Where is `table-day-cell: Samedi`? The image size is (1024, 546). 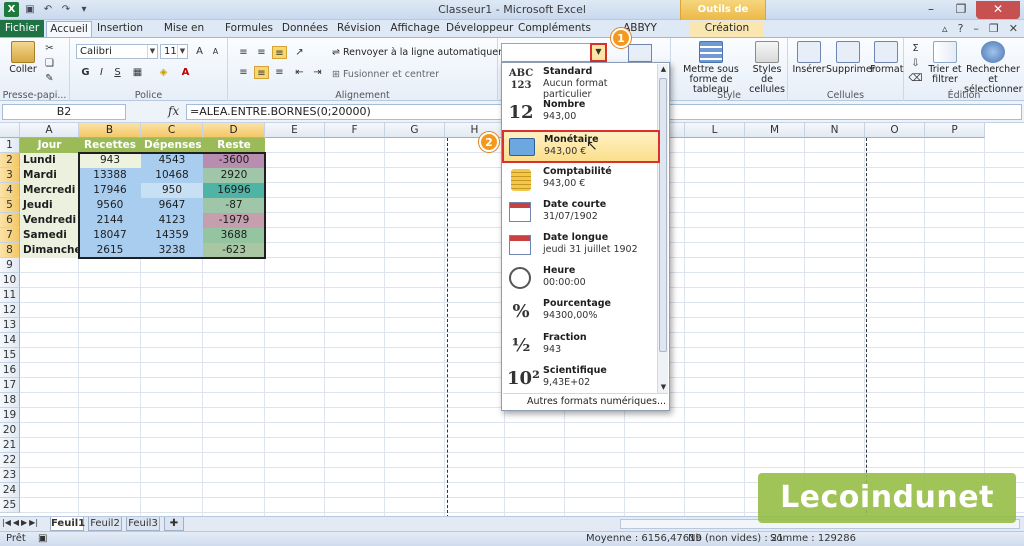
table-day-cell: Samedi is located at coordinates (49, 235).